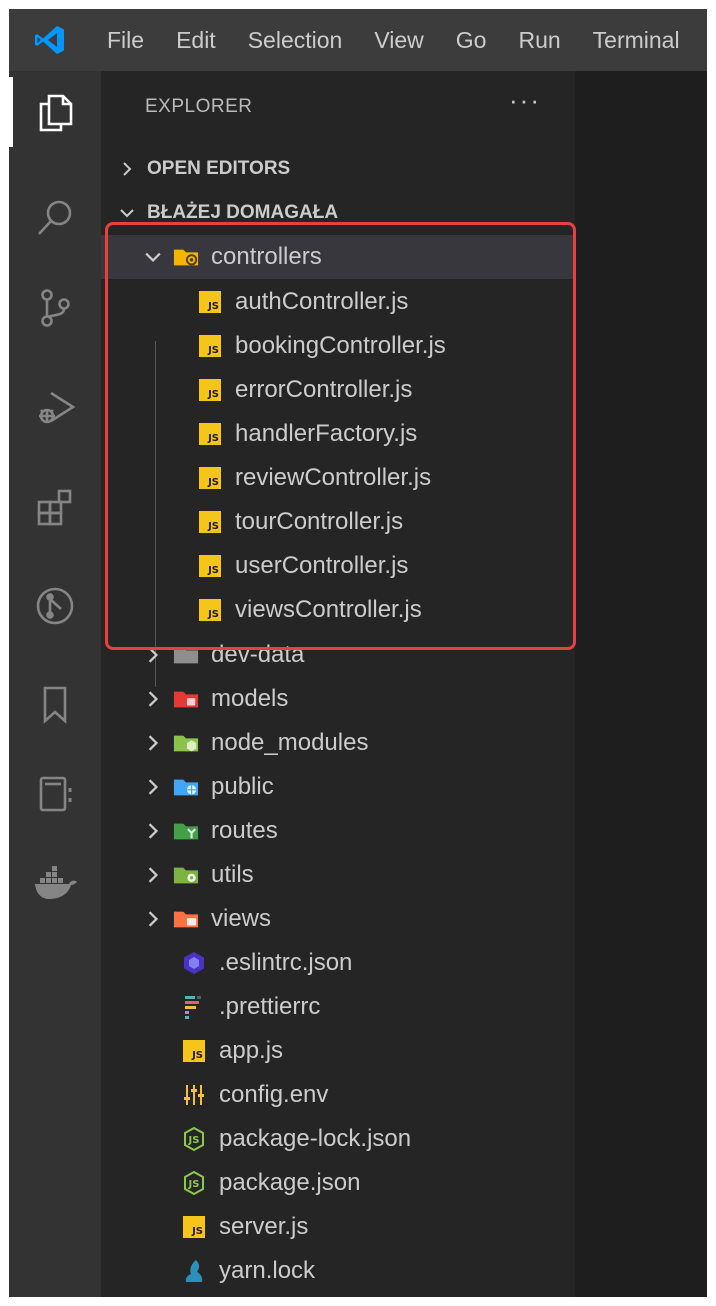 This screenshot has width=716, height=1306. What do you see at coordinates (274, 1094) in the screenshot?
I see `file-label: config.env` at bounding box center [274, 1094].